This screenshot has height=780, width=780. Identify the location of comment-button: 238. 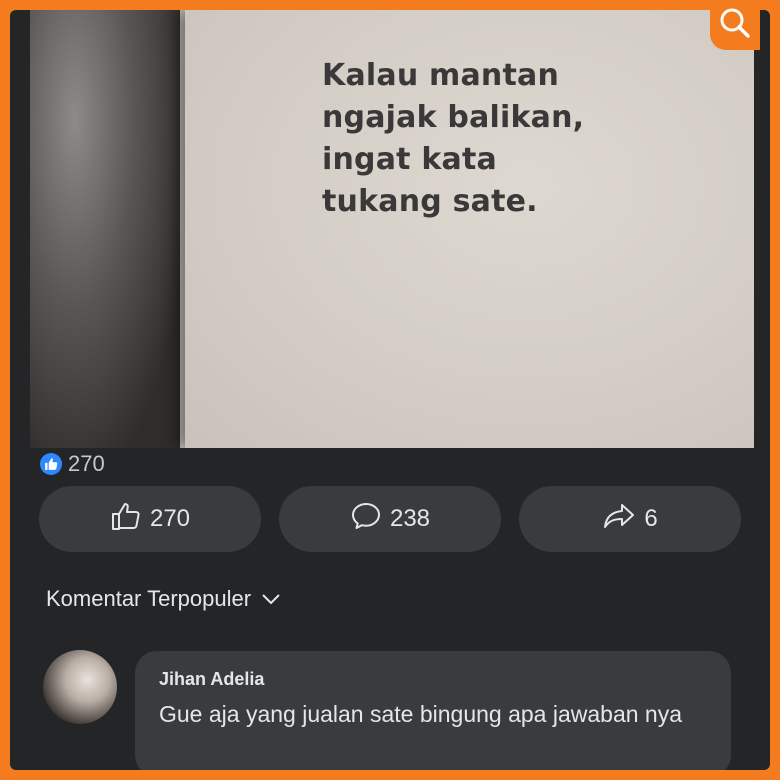
(390, 519).